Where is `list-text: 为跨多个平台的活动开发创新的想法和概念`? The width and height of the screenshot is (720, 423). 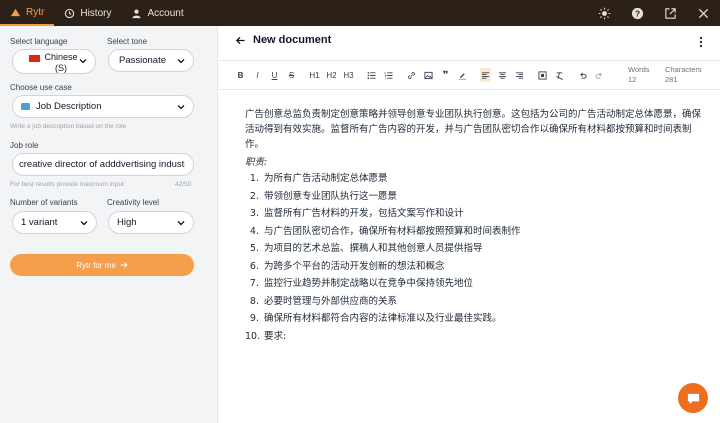 list-text: 为跨多个平台的活动开发创新的想法和概念 is located at coordinates (354, 266).